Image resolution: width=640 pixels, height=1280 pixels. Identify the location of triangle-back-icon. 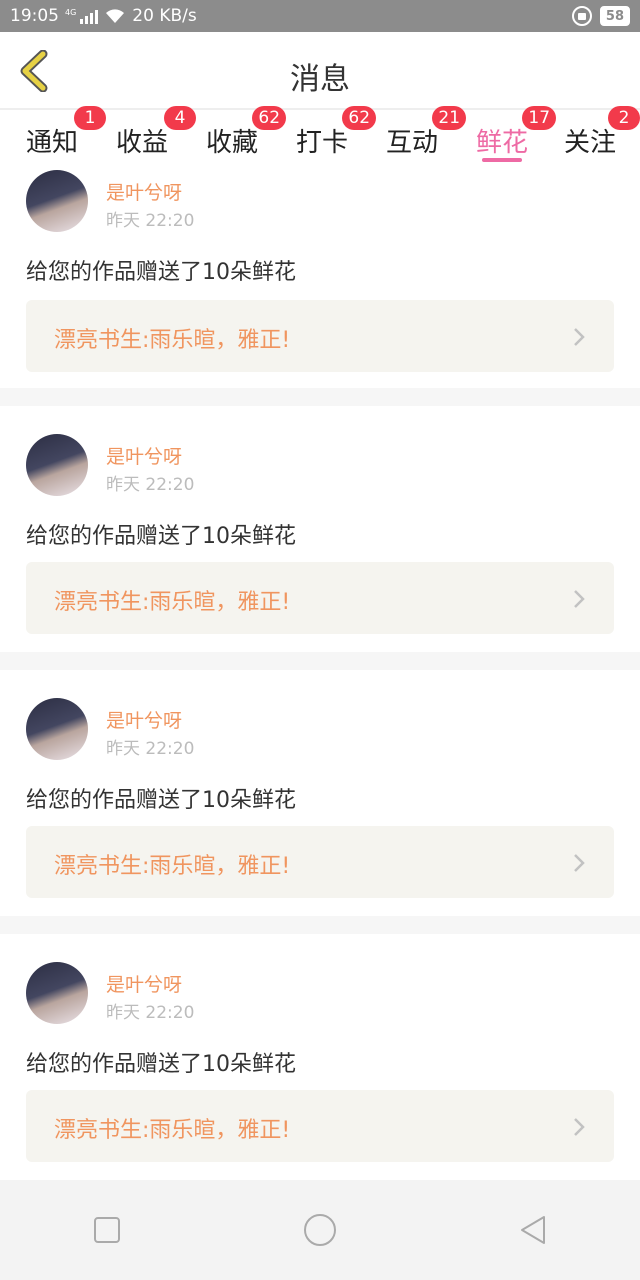
(533, 1230).